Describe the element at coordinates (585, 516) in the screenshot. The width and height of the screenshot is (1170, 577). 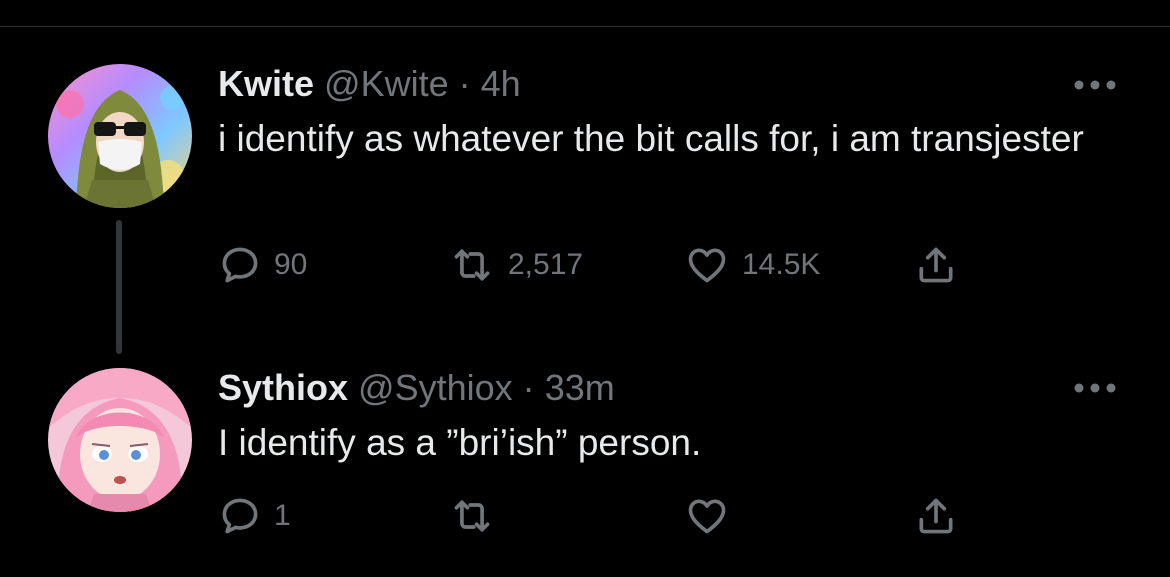
I see `tweet-actions: 1` at that location.